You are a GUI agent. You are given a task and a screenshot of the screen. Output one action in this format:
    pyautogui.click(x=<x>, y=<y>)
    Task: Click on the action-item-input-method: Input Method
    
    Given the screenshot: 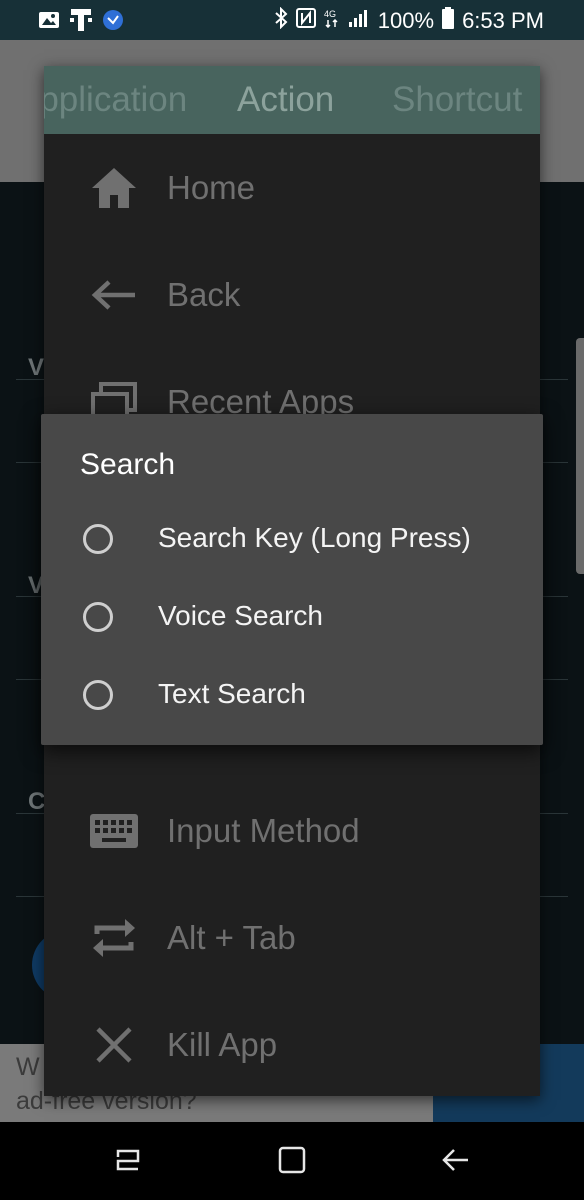 What is the action you would take?
    pyautogui.click(x=292, y=830)
    